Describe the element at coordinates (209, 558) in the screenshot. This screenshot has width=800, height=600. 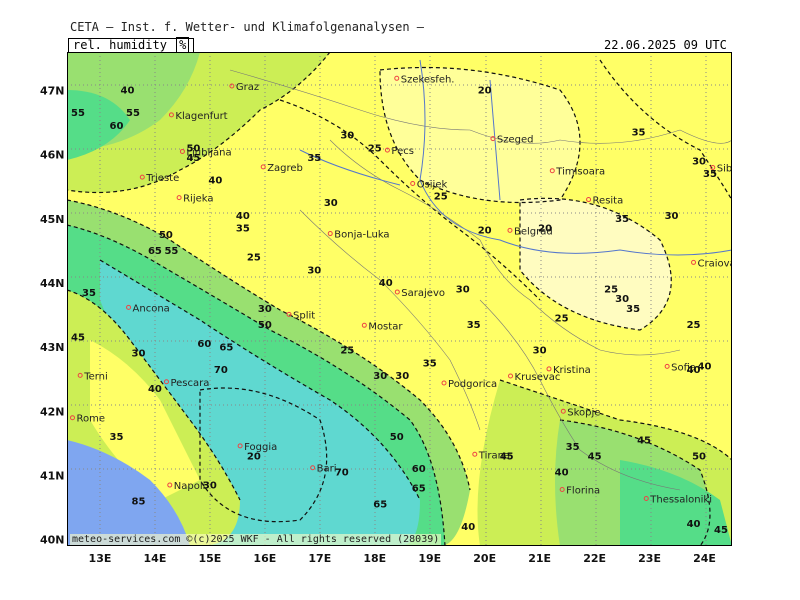
I see `lon-label-15E: 15E` at that location.